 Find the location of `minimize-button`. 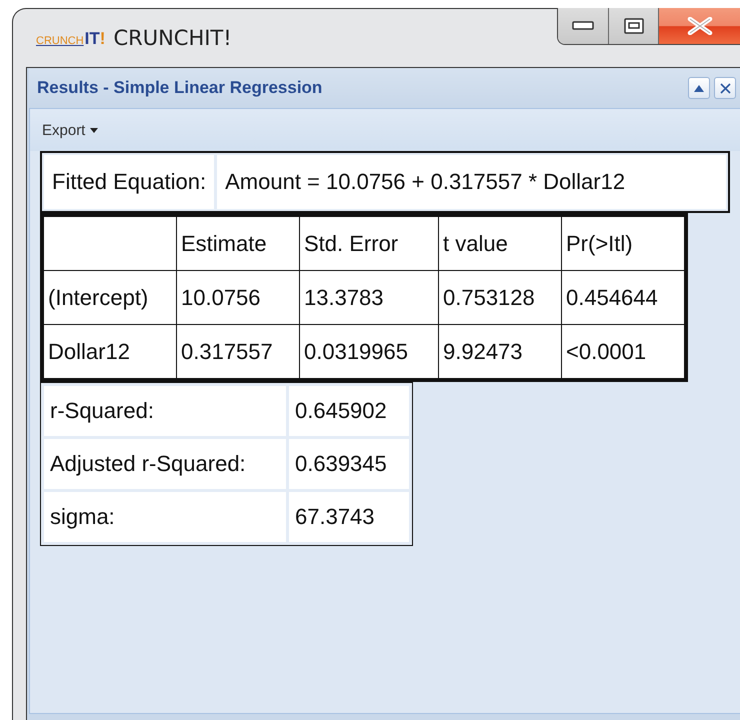

minimize-button is located at coordinates (583, 26).